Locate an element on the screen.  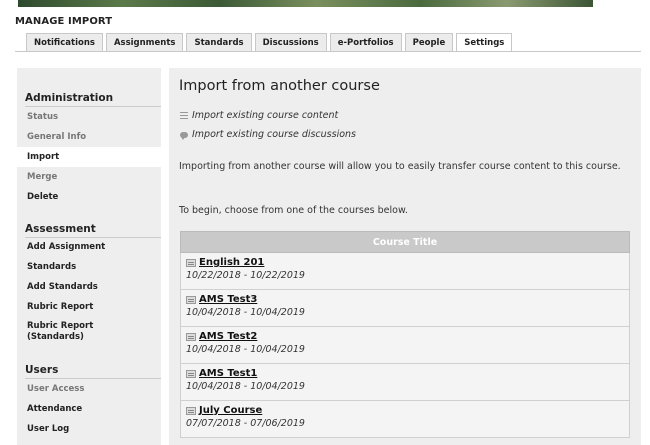
course-link: July Course is located at coordinates (407, 410).